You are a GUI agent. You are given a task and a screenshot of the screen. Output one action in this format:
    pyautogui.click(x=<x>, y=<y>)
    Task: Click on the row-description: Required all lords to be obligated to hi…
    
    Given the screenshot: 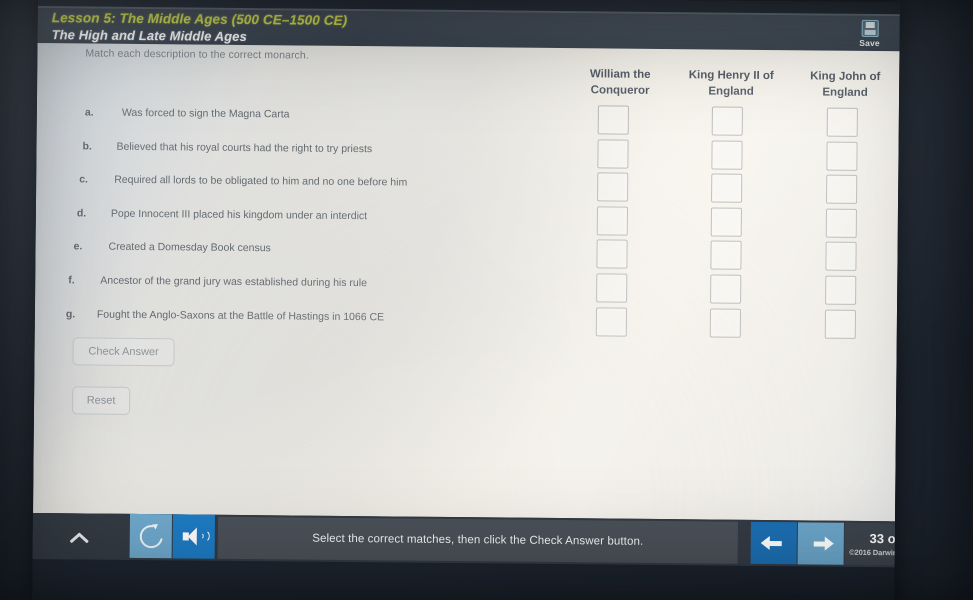 What is the action you would take?
    pyautogui.click(x=261, y=181)
    